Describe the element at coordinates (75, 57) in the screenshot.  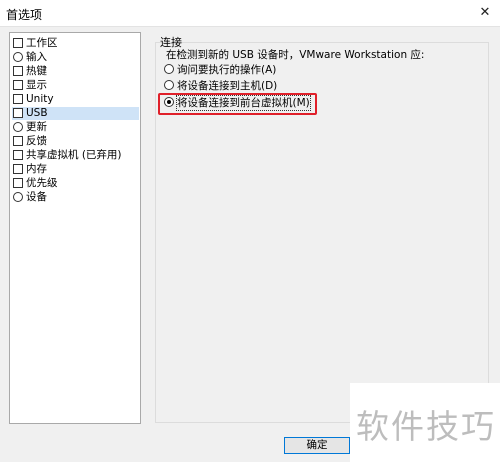
I see `nav-item-input: 输入` at that location.